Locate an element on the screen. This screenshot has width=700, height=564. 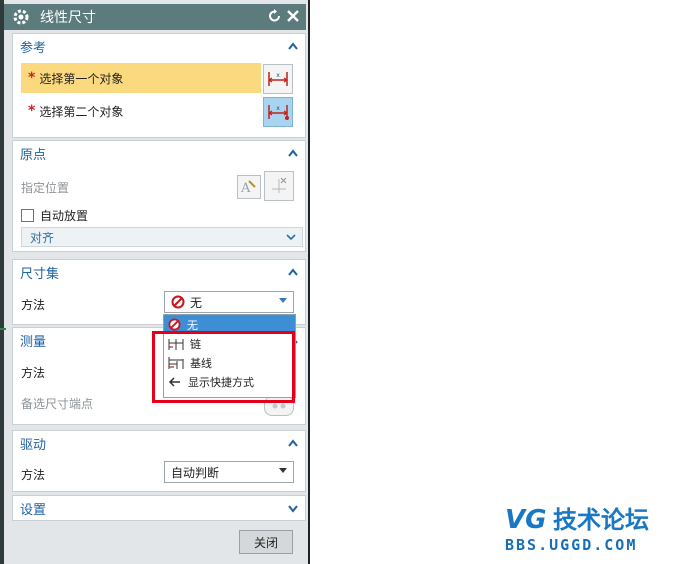
measure-method-label: 方法 is located at coordinates (33, 373).